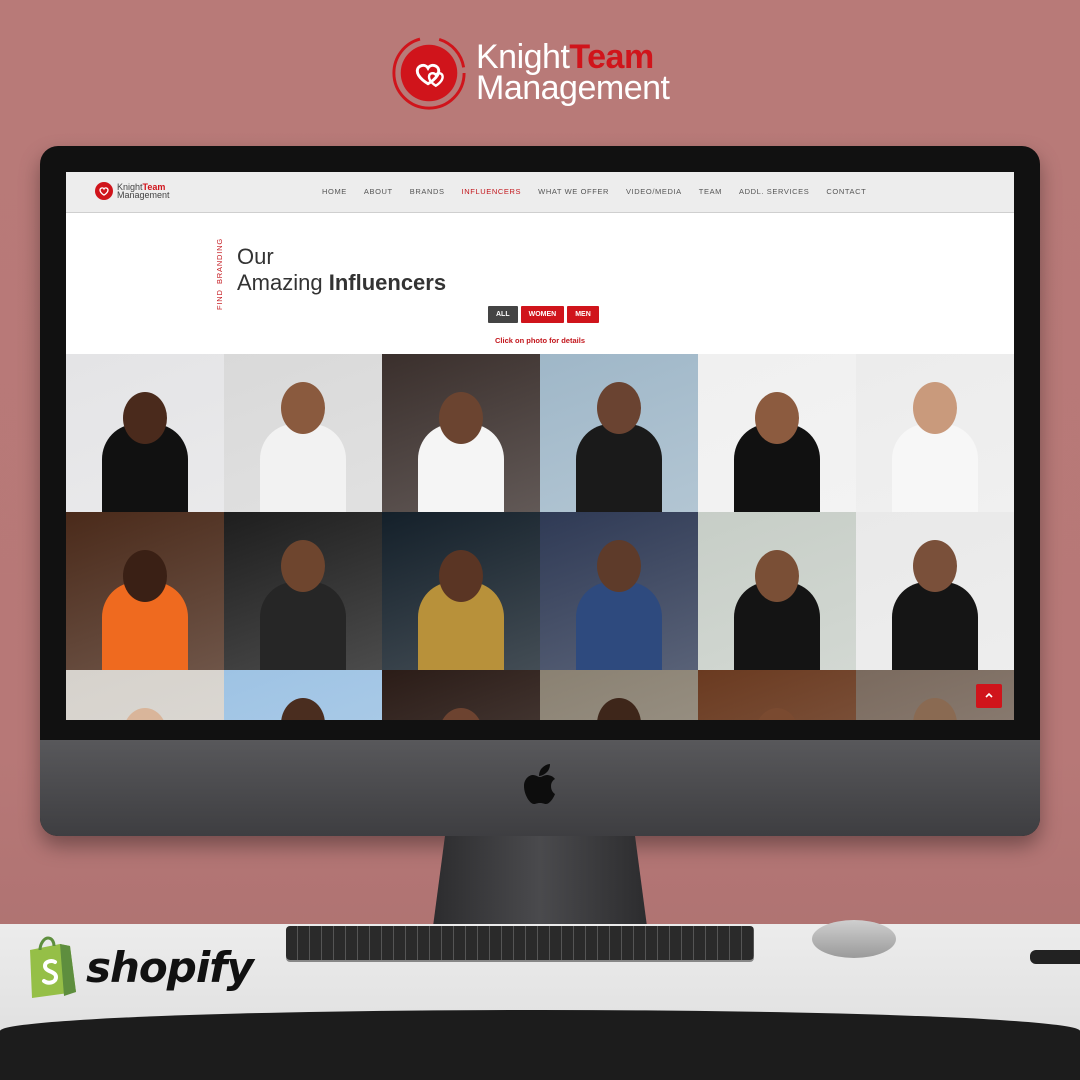 The height and width of the screenshot is (1080, 1080). What do you see at coordinates (846, 191) in the screenshot?
I see `nav-contact: CONTACT` at bounding box center [846, 191].